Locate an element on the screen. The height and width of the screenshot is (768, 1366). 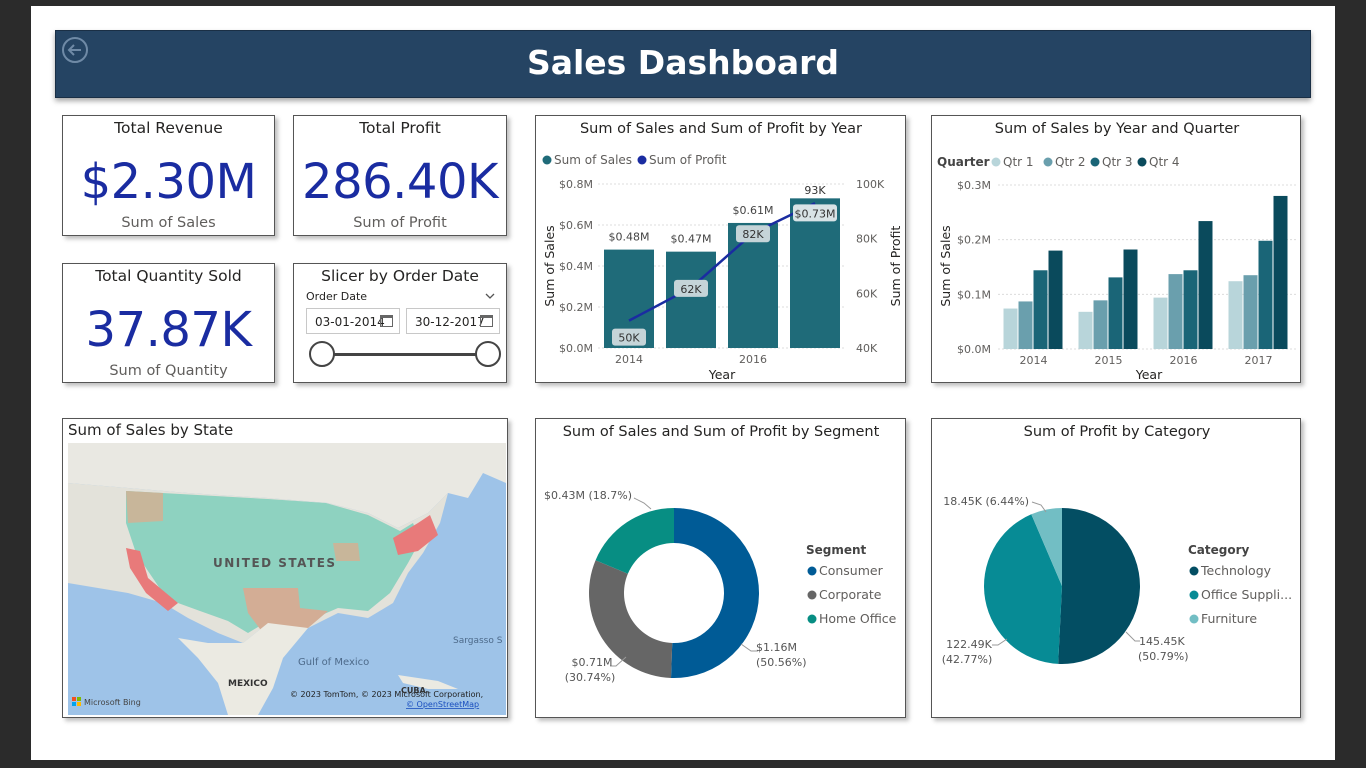
legend-label: Qtr 3 is located at coordinates (1117, 162).